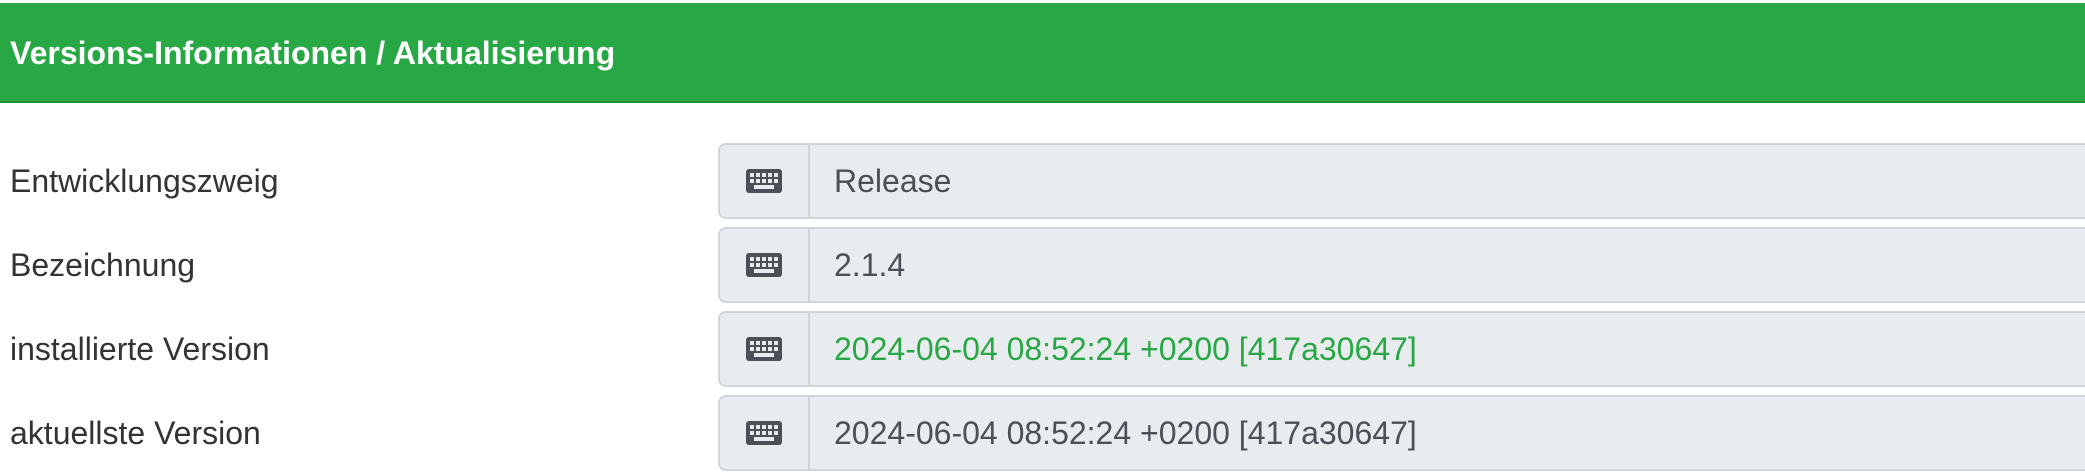 Image resolution: width=2085 pixels, height=473 pixels. Describe the element at coordinates (135, 433) in the screenshot. I see `row-label: aktuellste Version` at that location.